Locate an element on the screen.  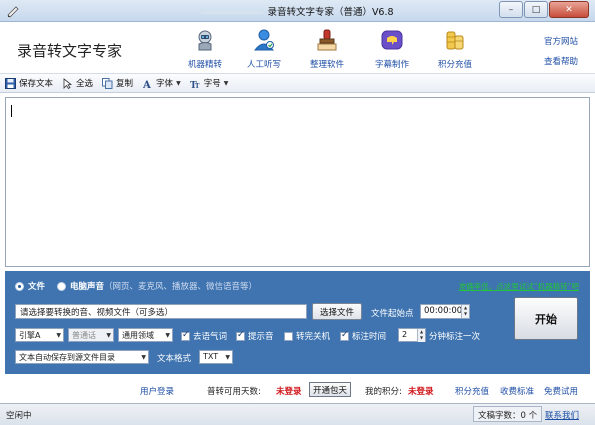
source-selector: 文件 电脑声音 （网页、麦克风、播放器、微信语音等） is located at coordinates (136, 286).